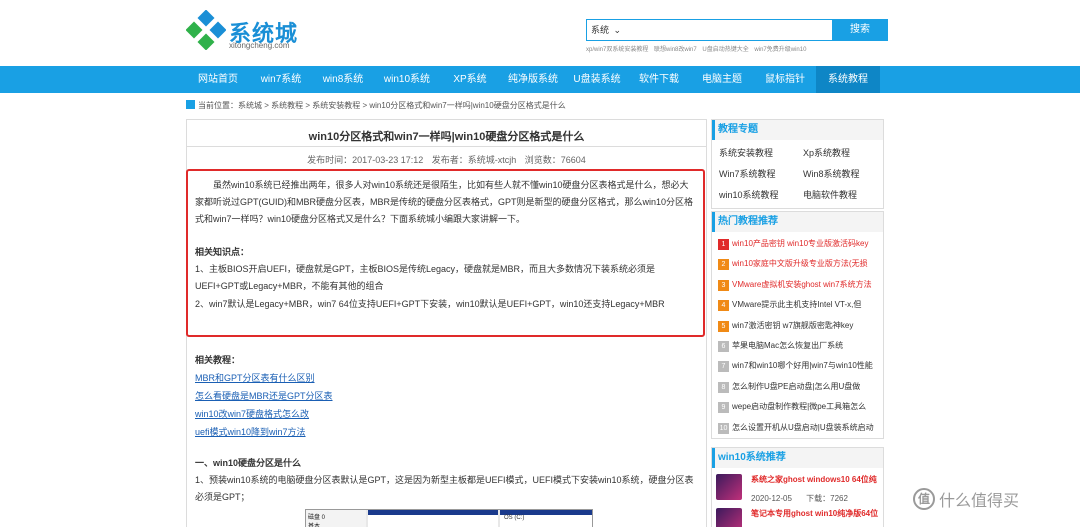  I want to click on nav-item-tutorial: 系统教程, so click(848, 79).